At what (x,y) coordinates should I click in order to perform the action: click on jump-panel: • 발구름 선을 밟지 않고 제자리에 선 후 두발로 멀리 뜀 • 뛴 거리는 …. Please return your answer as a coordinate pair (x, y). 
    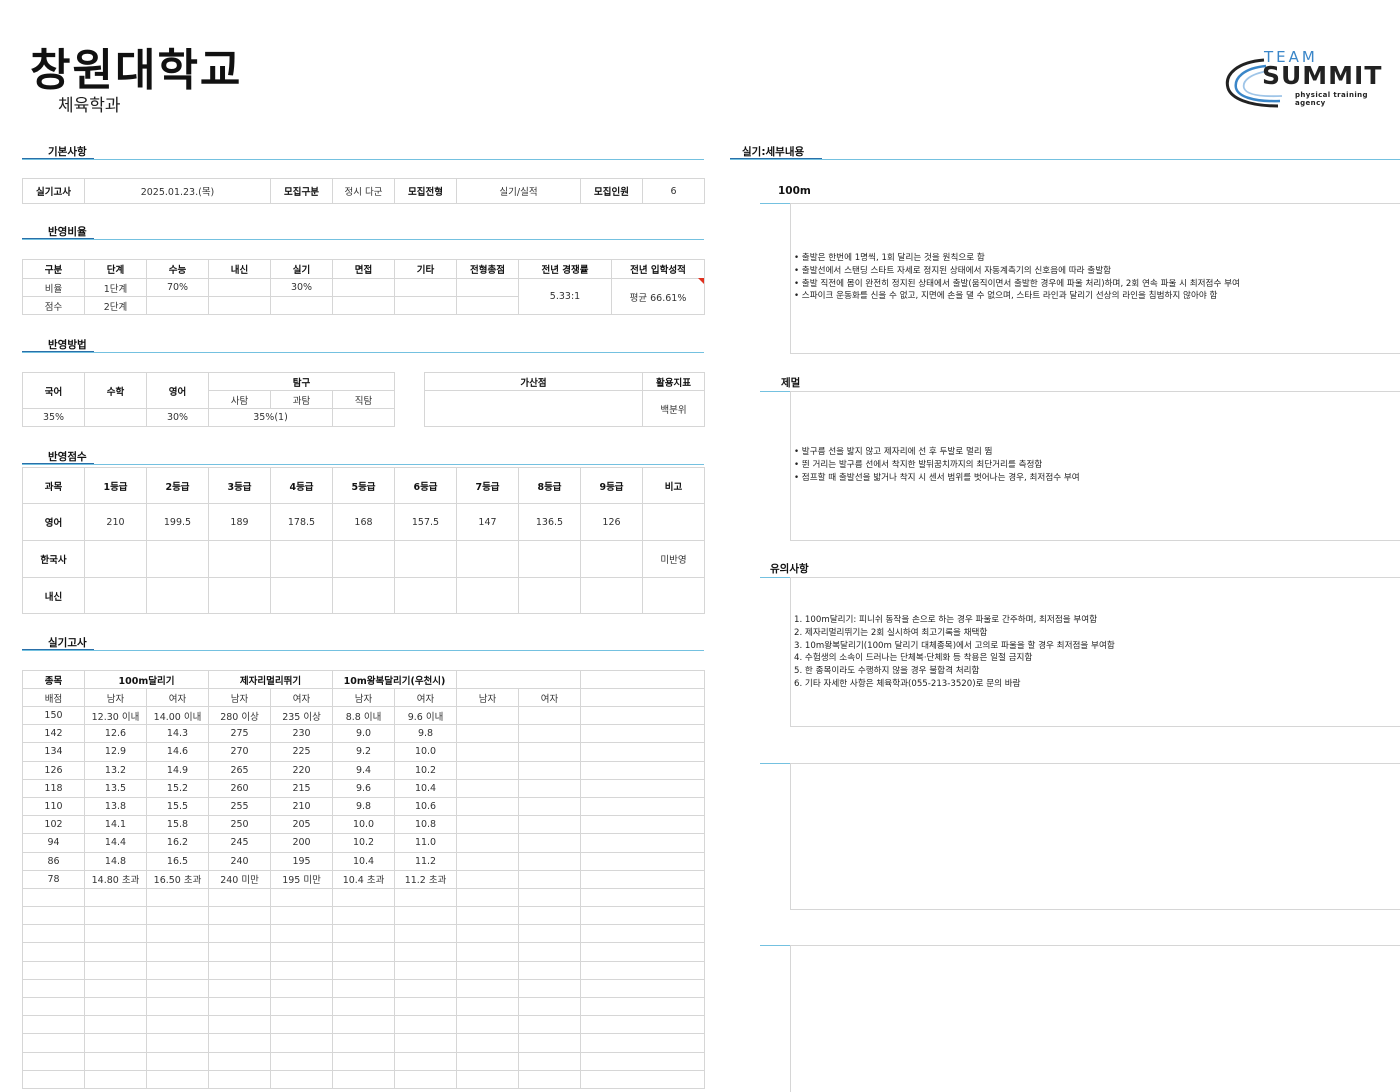
    Looking at the image, I should click on (1095, 466).